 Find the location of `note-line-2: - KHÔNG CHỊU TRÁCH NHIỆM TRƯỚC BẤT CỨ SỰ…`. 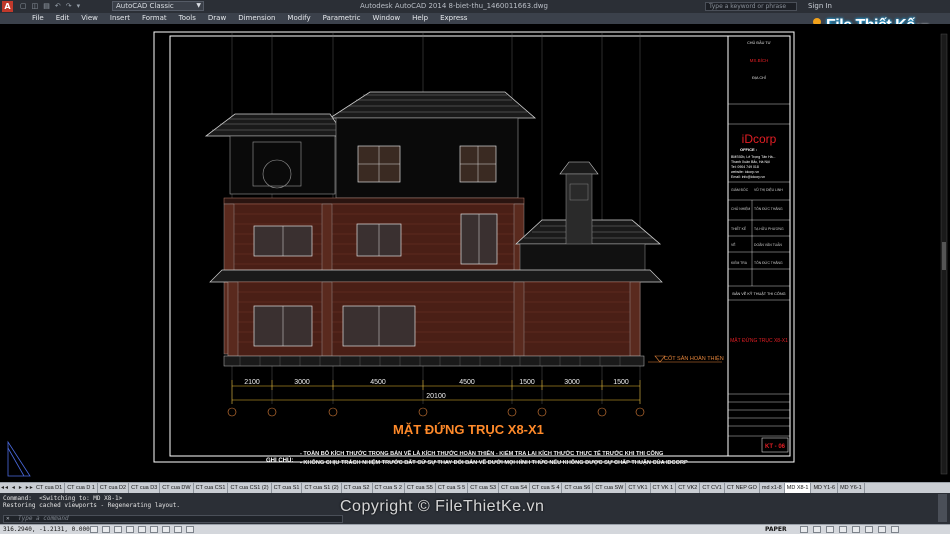

note-line-2: - KHÔNG CHỊU TRÁCH NHIỆM TRƯỚC BẤT CỨ SỰ… is located at coordinates (494, 462).